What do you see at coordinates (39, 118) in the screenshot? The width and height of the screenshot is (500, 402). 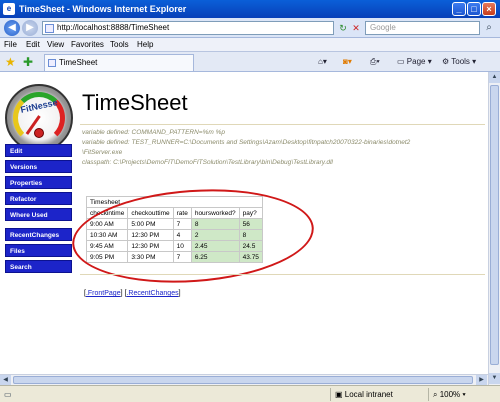 I see `fitnesse-logo: FitNesse` at bounding box center [39, 118].